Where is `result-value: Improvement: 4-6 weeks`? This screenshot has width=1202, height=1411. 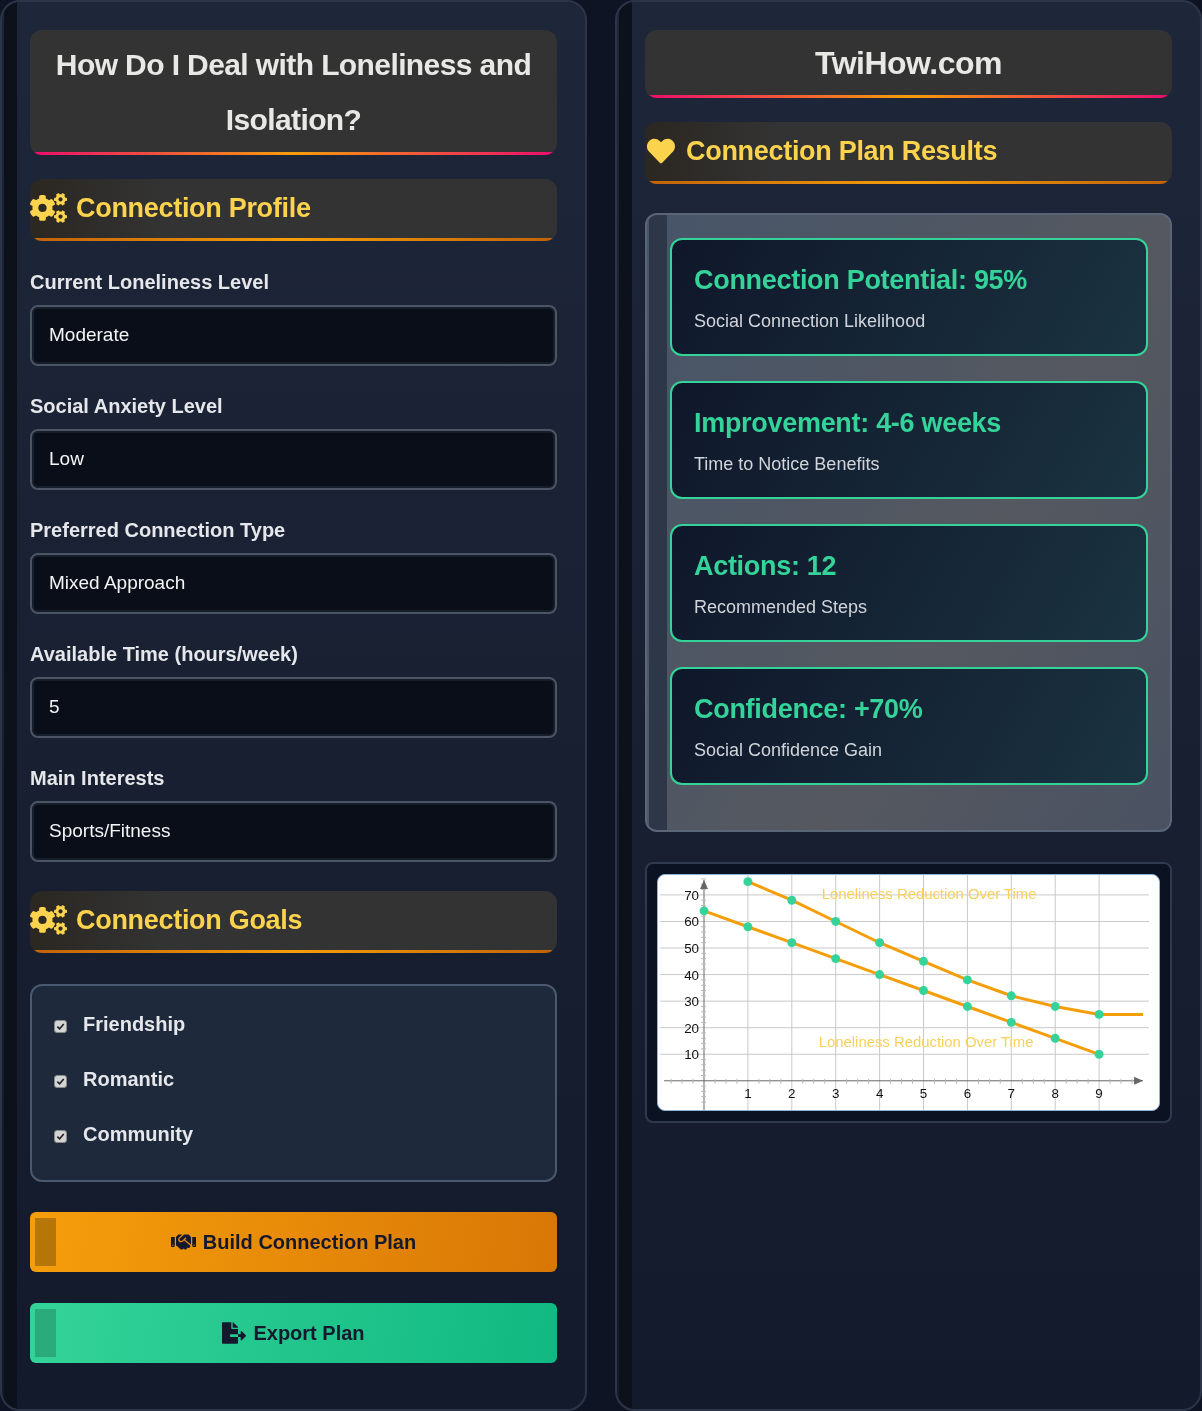
result-value: Improvement: 4-6 weeks is located at coordinates (848, 423).